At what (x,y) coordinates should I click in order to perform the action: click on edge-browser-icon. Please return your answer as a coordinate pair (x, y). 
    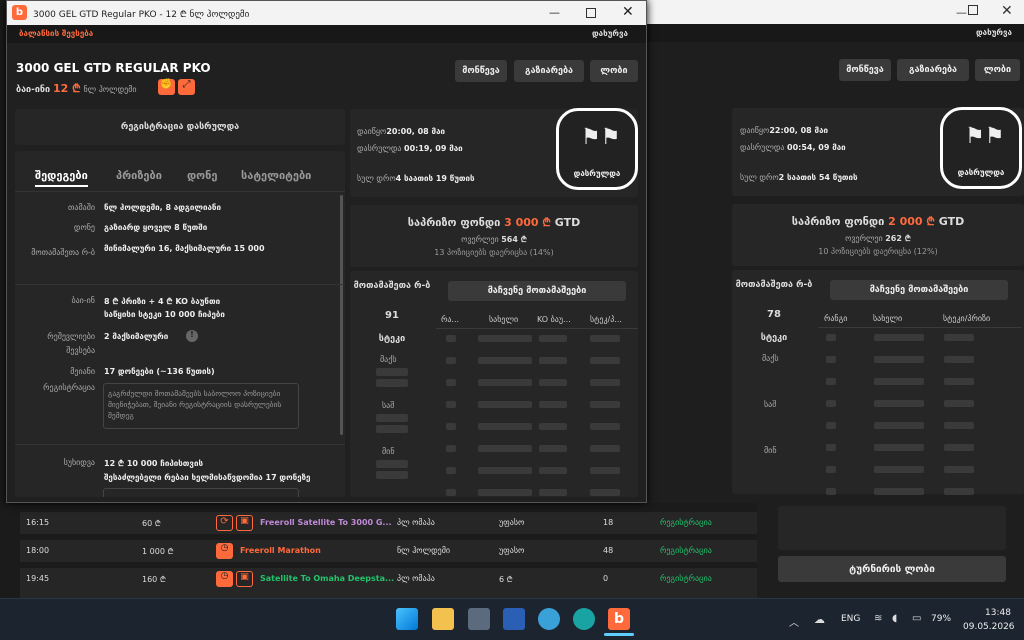
    Looking at the image, I should click on (584, 619).